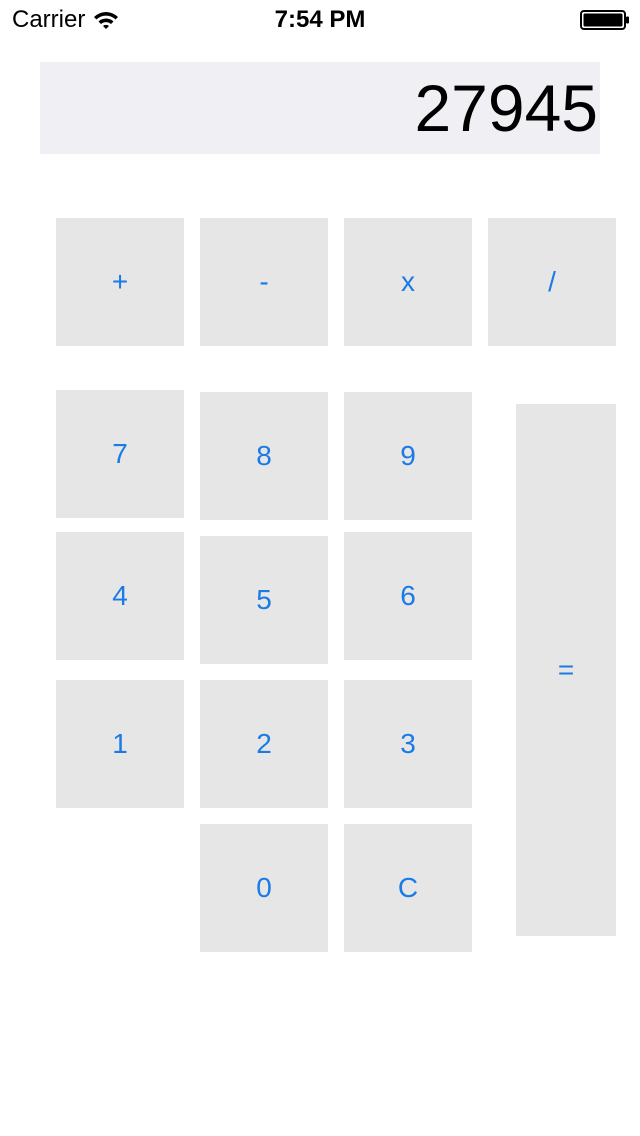  Describe the element at coordinates (408, 596) in the screenshot. I see `digit-6-button: 6` at that location.